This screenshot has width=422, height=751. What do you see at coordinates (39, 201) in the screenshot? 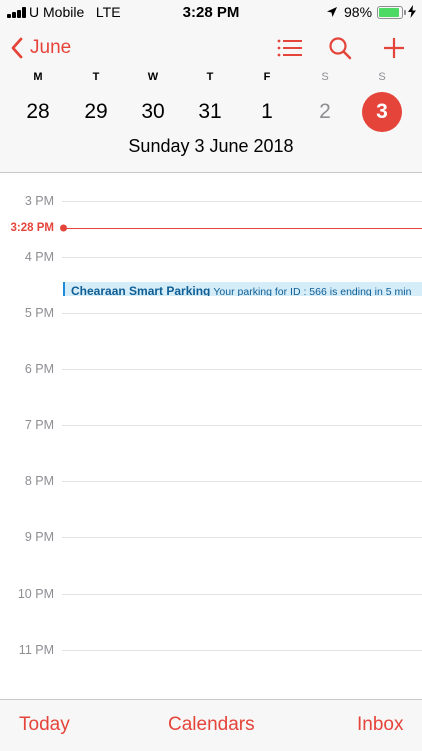
I see `hour-label-3pm: 3 PM` at bounding box center [39, 201].